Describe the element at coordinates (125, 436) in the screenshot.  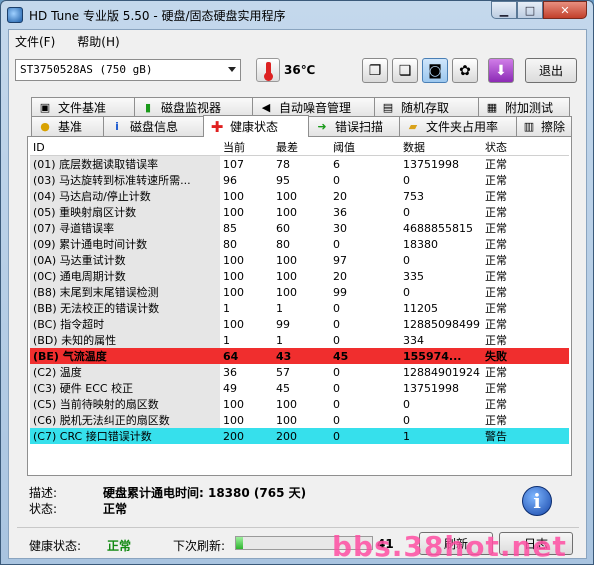
I see `cell-id: (C7) CRC 接口错误计数` at that location.